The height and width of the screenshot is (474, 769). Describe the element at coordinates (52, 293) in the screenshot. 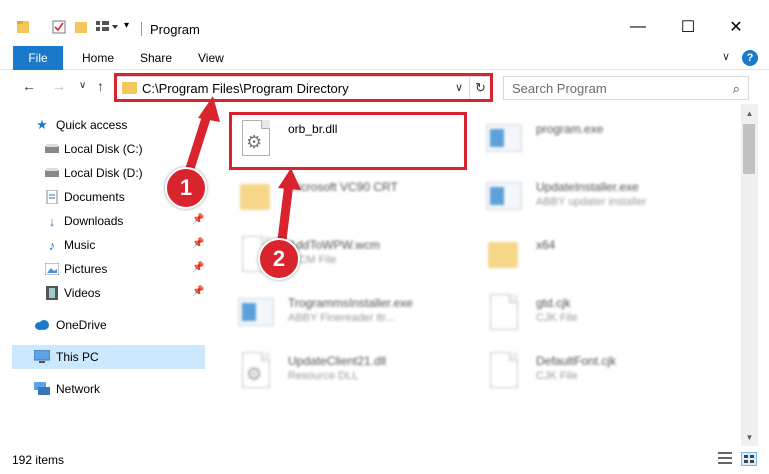

I see `videos-icon` at that location.